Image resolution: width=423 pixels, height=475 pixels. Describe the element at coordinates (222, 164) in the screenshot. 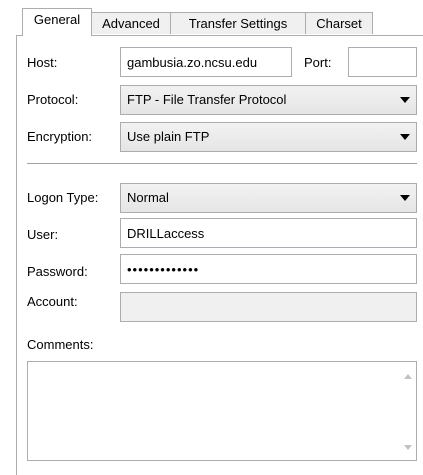

I see `section-divider` at that location.